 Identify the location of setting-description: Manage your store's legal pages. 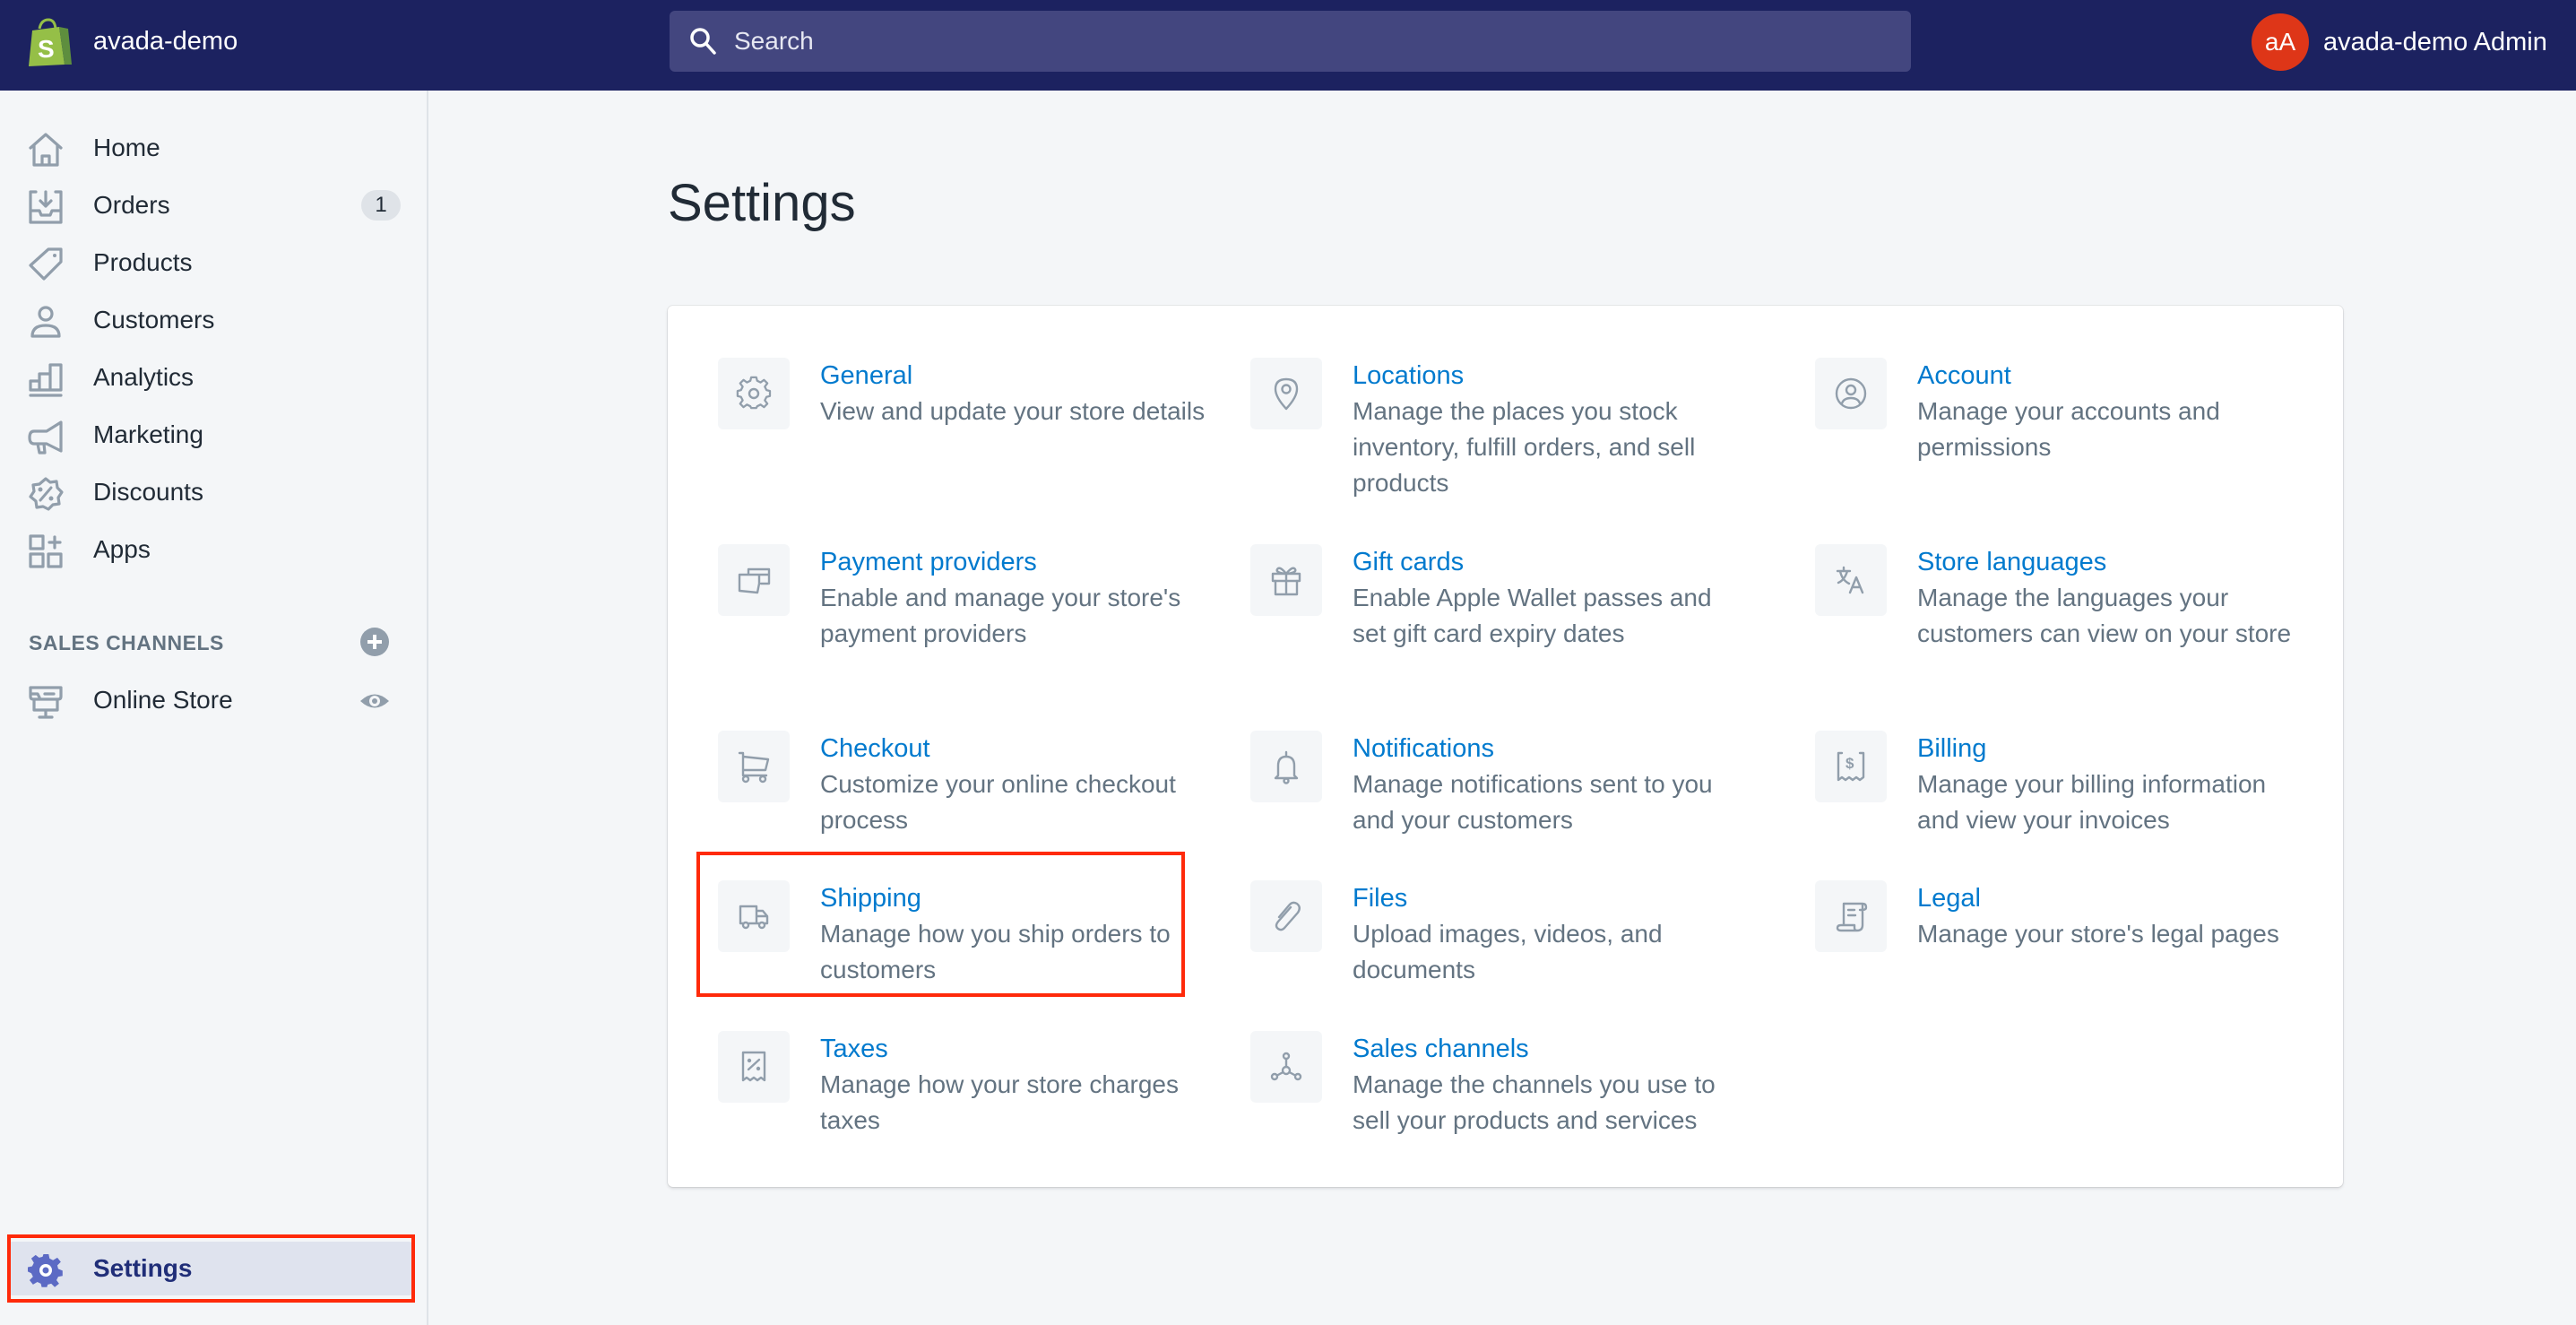
(2098, 934).